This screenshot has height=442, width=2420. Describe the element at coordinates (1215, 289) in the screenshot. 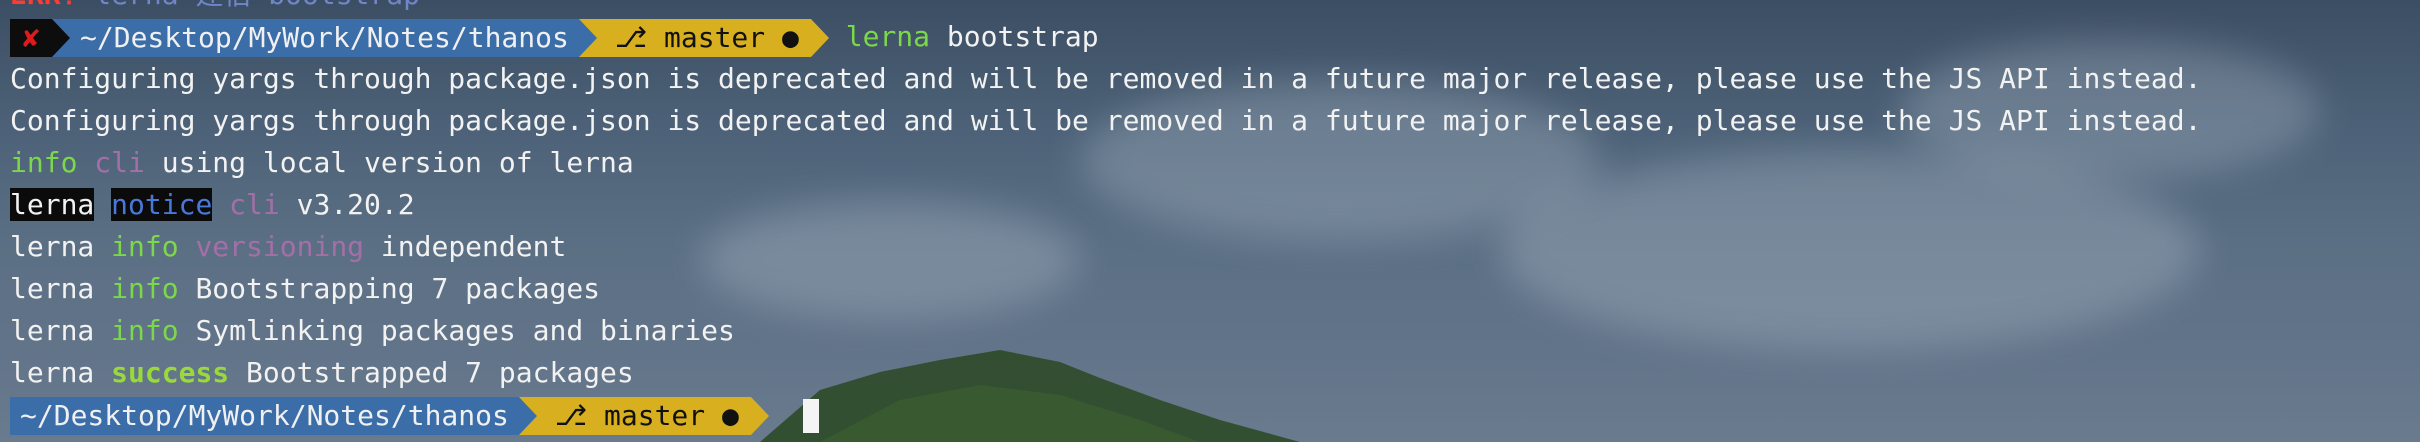

I see `log-line-bootstrapping: lerna info Bootstrapping 7 packages` at that location.